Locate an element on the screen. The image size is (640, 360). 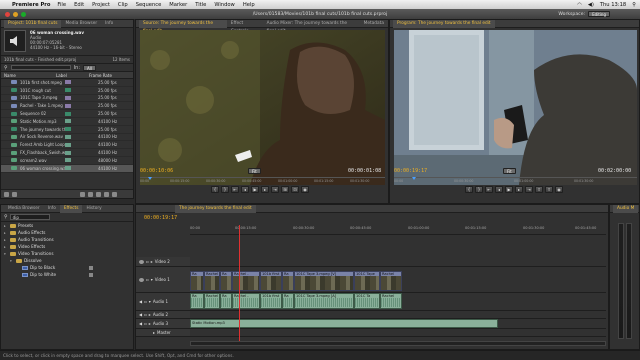
menu-clip: Clip is located at coordinates (123, 5).